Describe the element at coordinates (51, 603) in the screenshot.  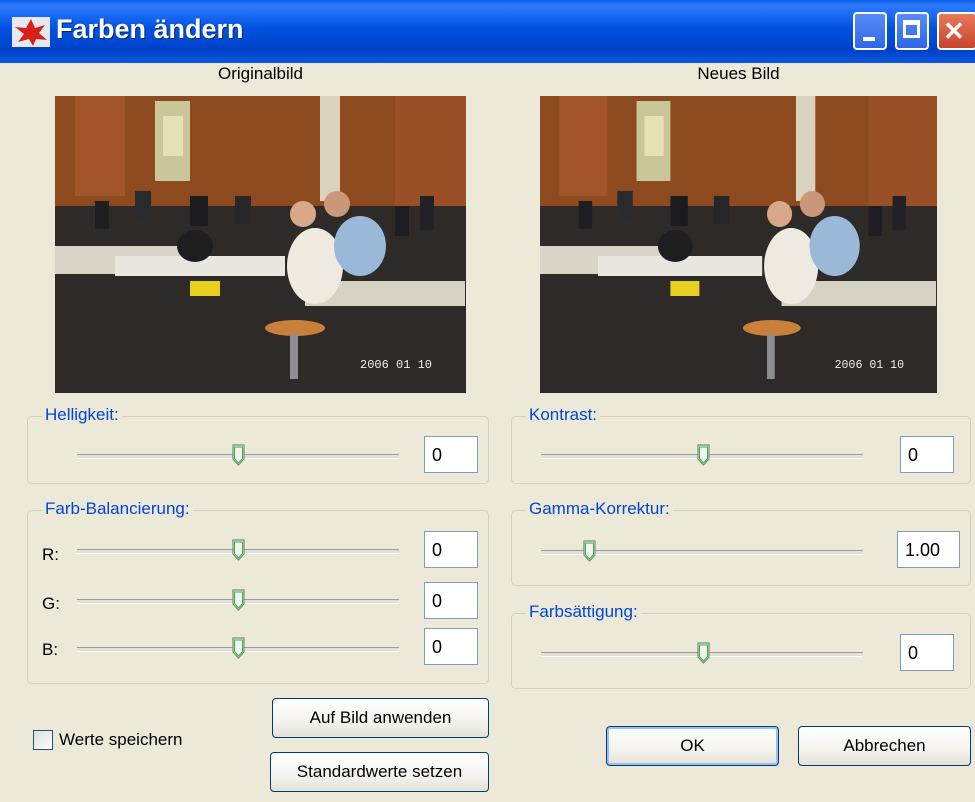
I see `channel-g-label: G:` at that location.